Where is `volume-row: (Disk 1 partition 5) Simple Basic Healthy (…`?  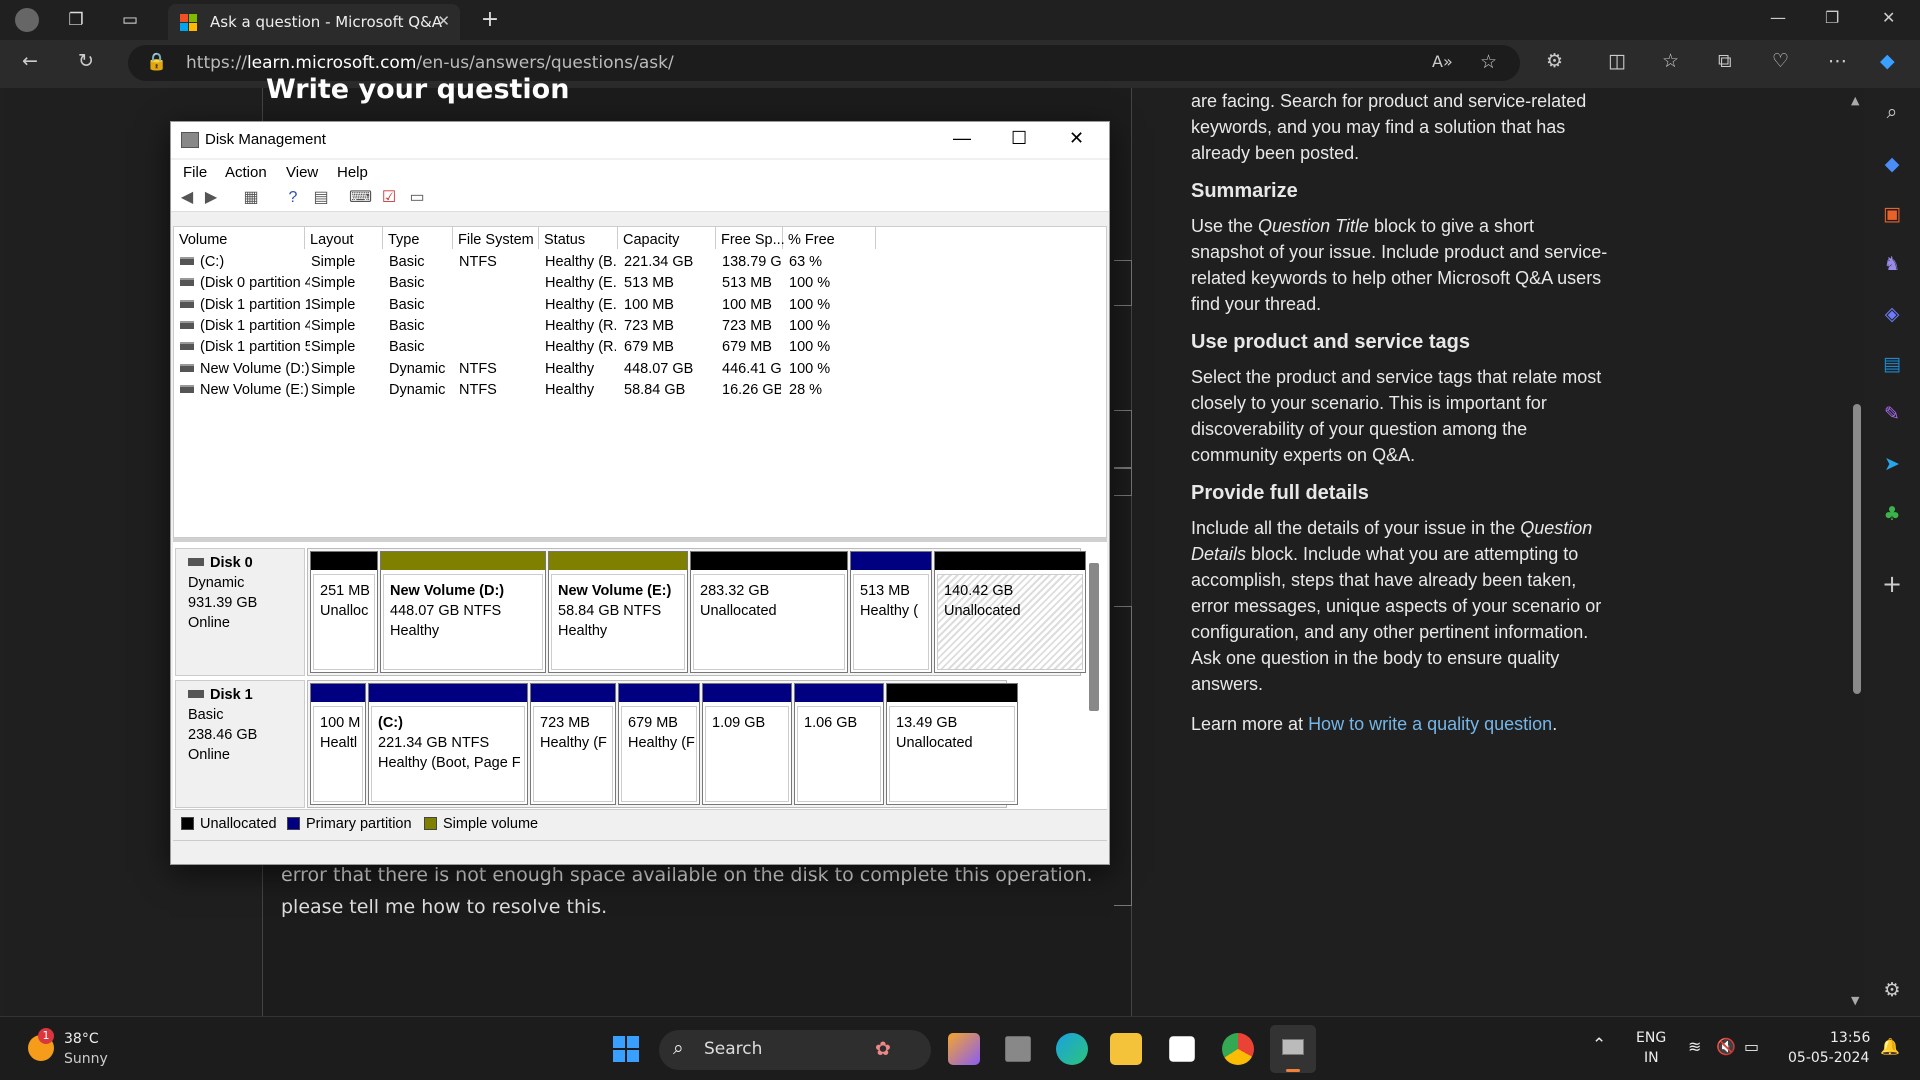
volume-row: (Disk 1 partition 5) Simple Basic Healthy (… is located at coordinates (639, 346).